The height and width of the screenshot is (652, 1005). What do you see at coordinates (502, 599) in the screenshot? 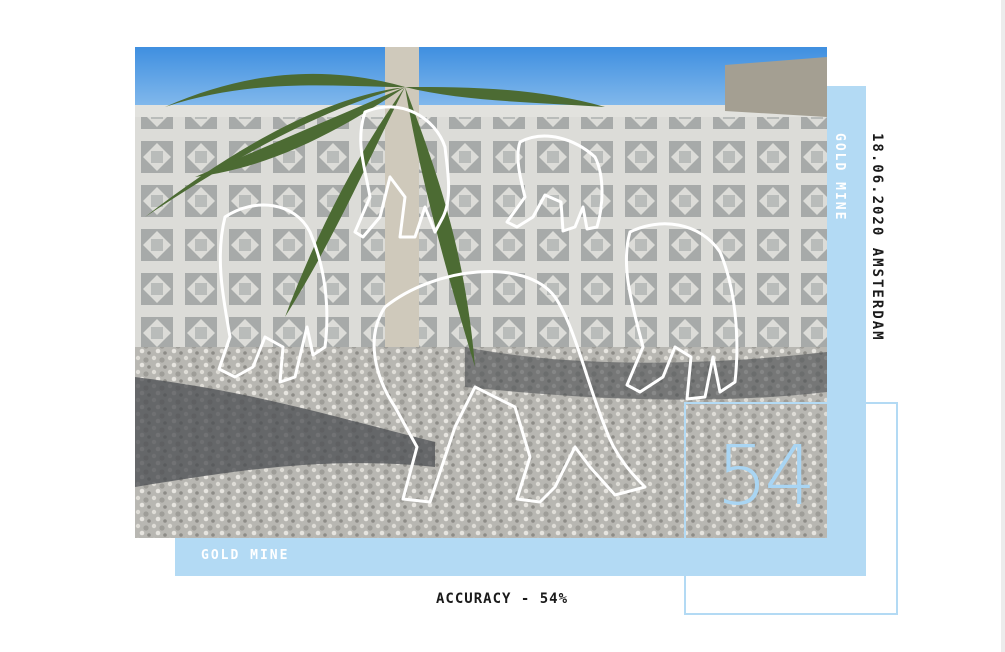
I see `accuracy-caption: ACCURACY - 54%` at bounding box center [502, 599].